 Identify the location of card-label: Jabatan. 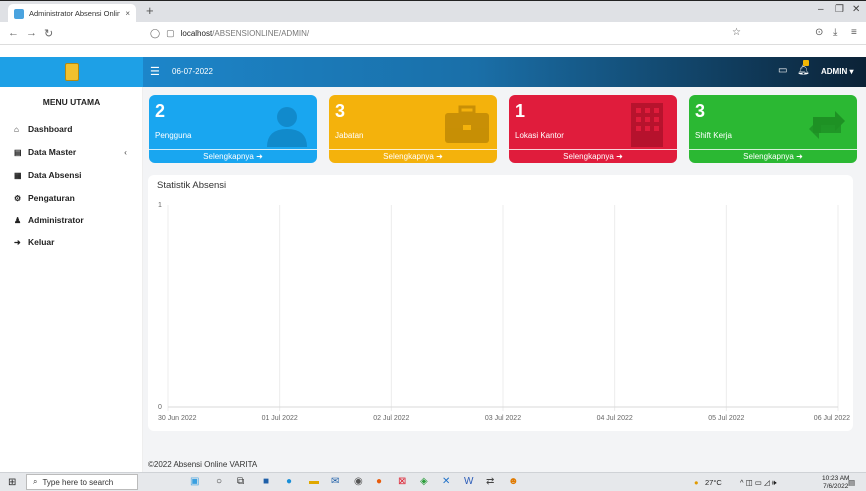
(349, 135).